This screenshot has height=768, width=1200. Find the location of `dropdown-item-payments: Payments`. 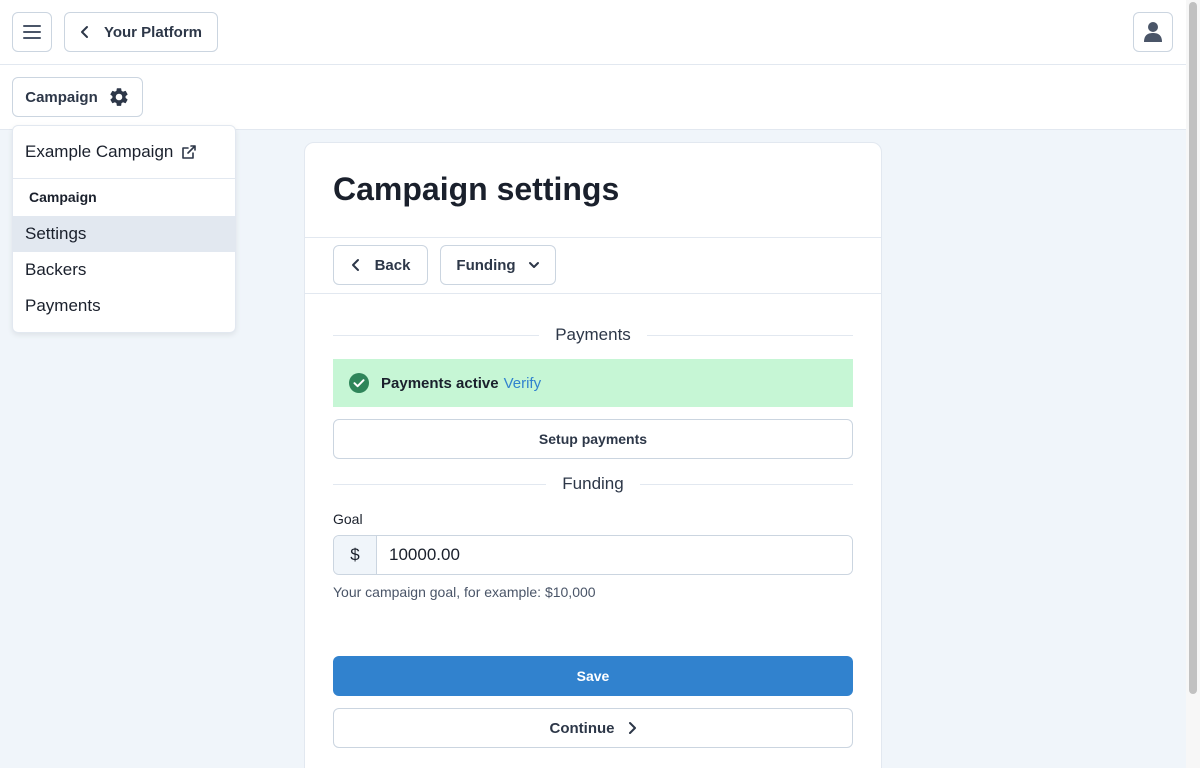

dropdown-item-payments: Payments is located at coordinates (124, 306).